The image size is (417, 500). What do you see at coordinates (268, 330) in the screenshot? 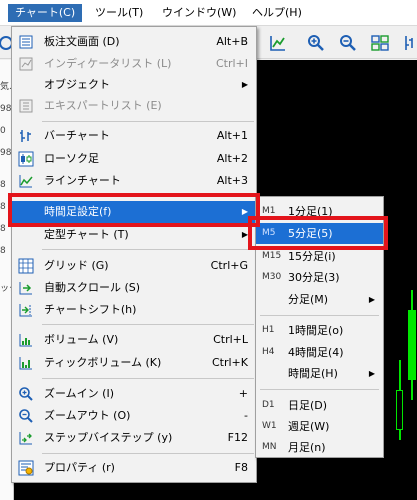
I see `timeframe-code: H1` at bounding box center [268, 330].